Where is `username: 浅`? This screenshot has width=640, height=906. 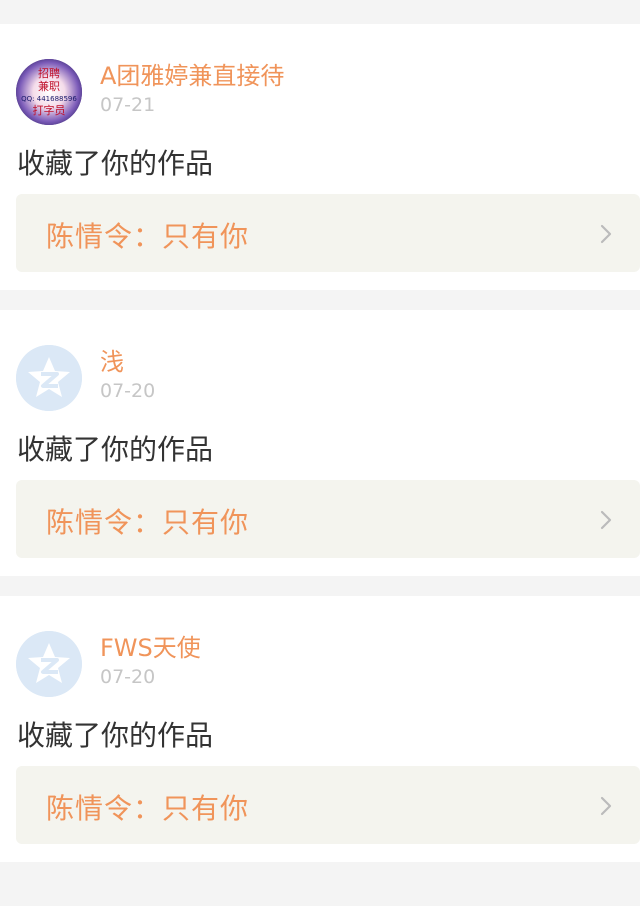
username: 浅 is located at coordinates (112, 359).